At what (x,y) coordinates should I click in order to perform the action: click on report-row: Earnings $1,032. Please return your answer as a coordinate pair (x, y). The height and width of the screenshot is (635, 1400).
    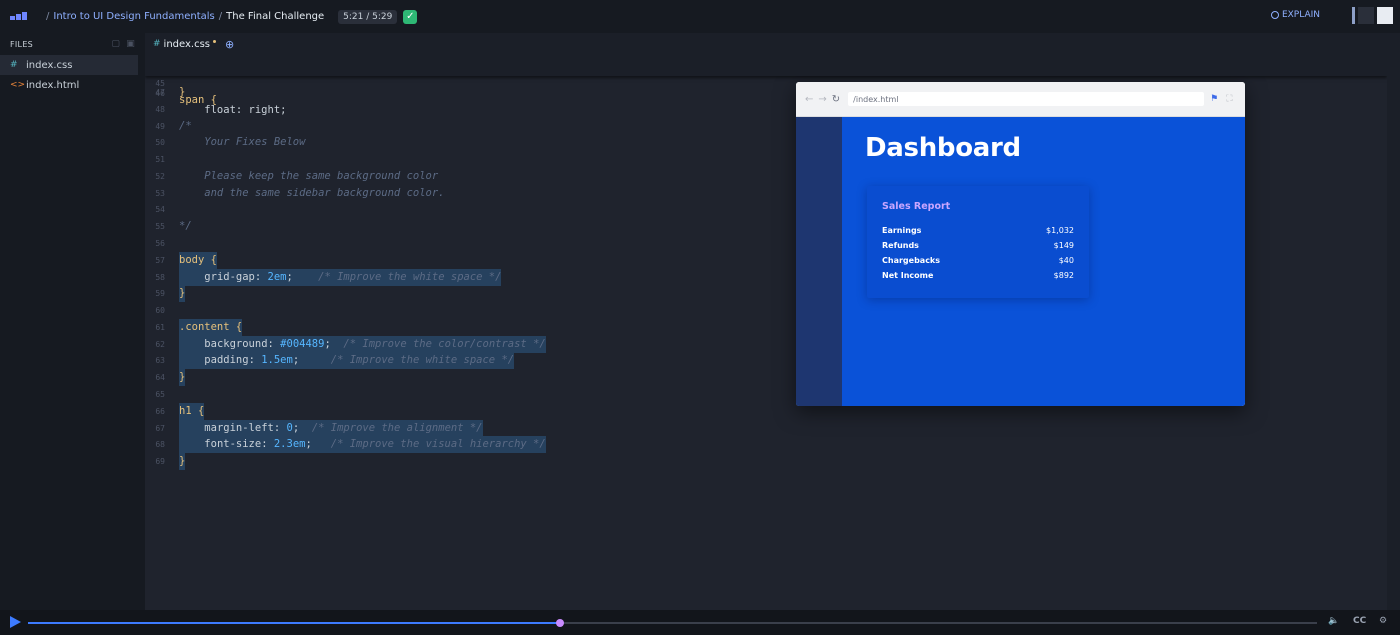
    Looking at the image, I should click on (978, 230).